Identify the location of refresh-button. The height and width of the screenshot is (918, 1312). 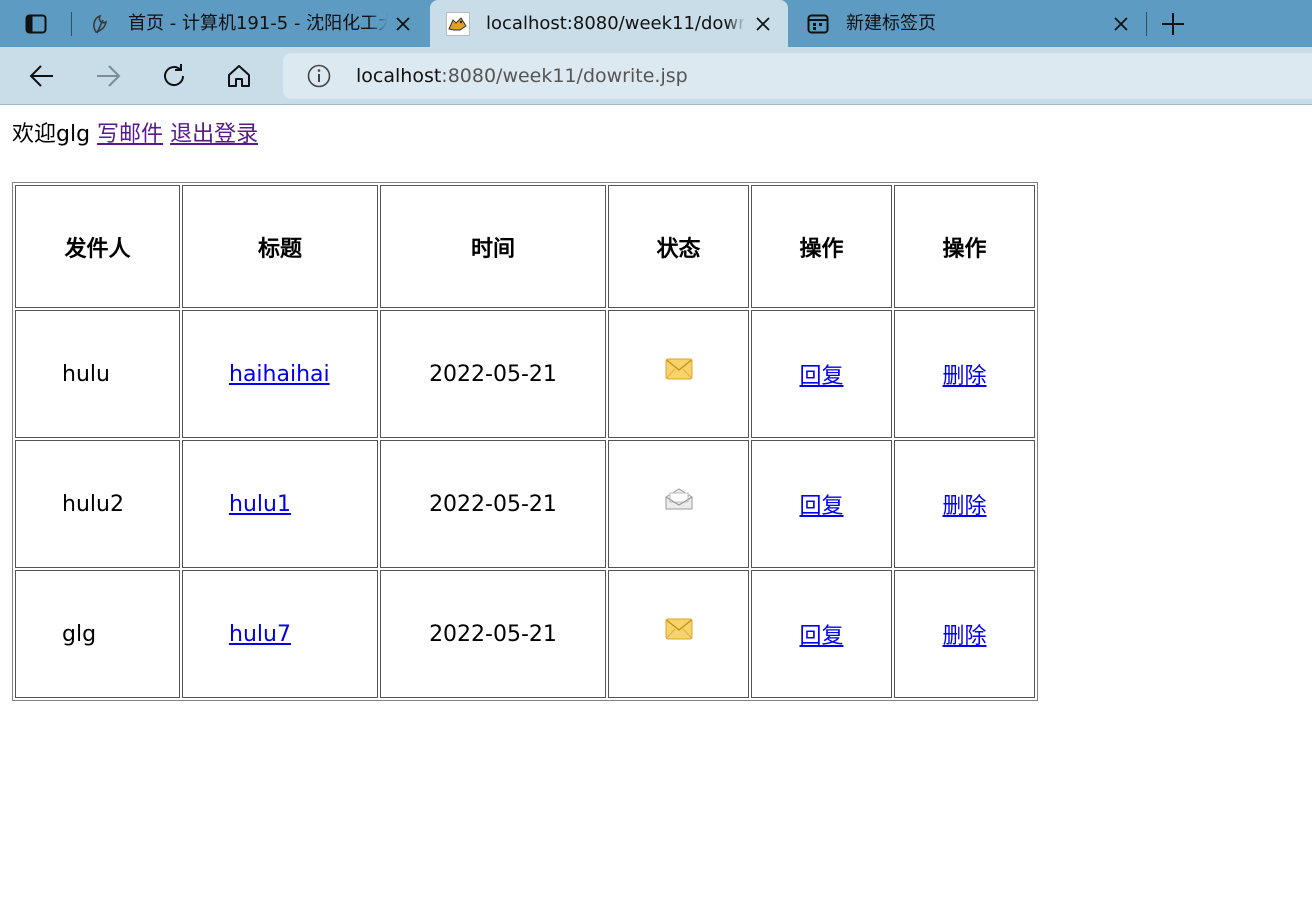
(174, 76).